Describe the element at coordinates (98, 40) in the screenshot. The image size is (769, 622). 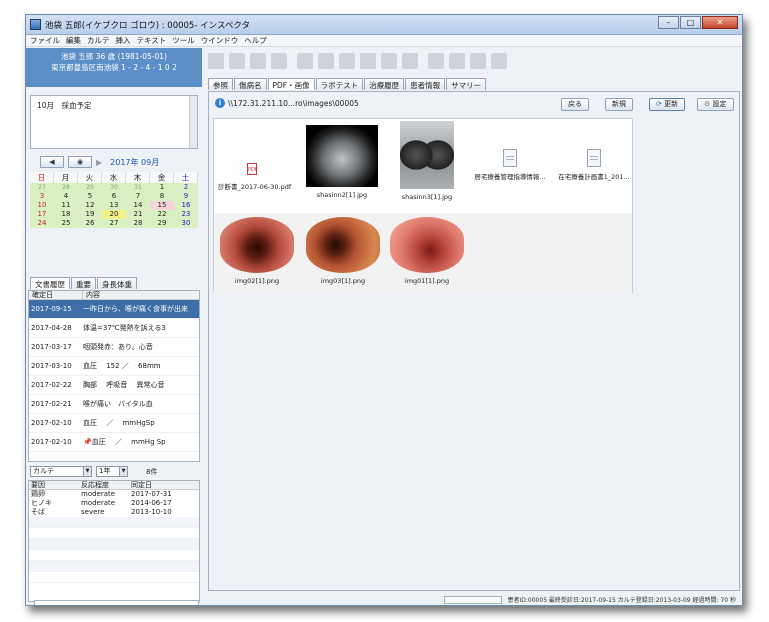
I see `menu-karte: カルテ` at that location.